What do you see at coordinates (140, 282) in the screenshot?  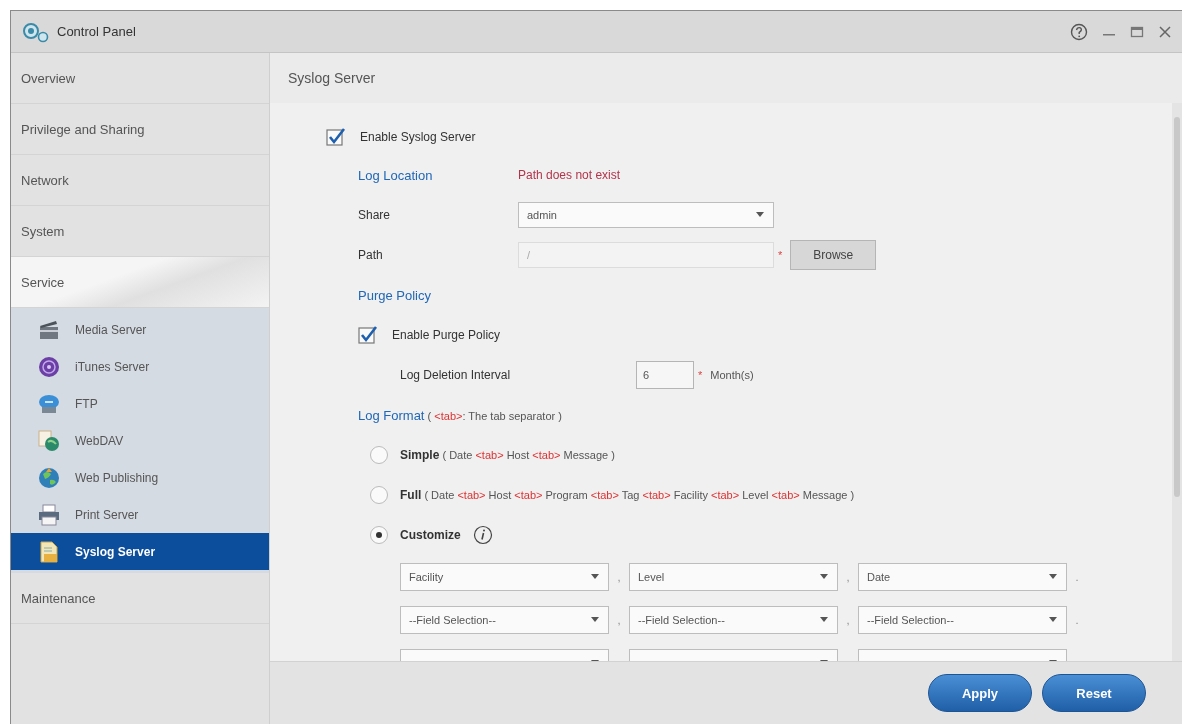 I see `sidebar-item: Service` at bounding box center [140, 282].